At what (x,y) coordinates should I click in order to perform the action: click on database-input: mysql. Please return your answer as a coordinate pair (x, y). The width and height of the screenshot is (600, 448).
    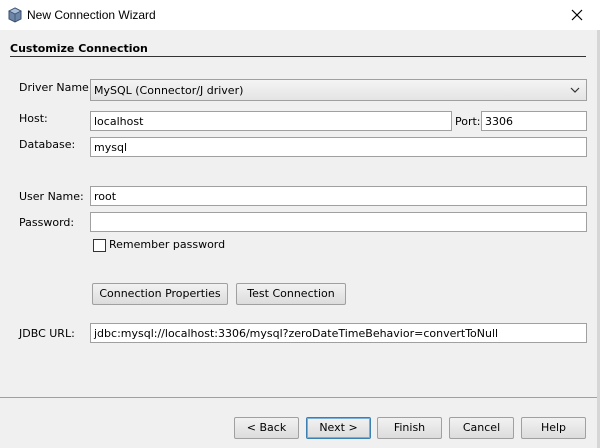
    Looking at the image, I should click on (338, 147).